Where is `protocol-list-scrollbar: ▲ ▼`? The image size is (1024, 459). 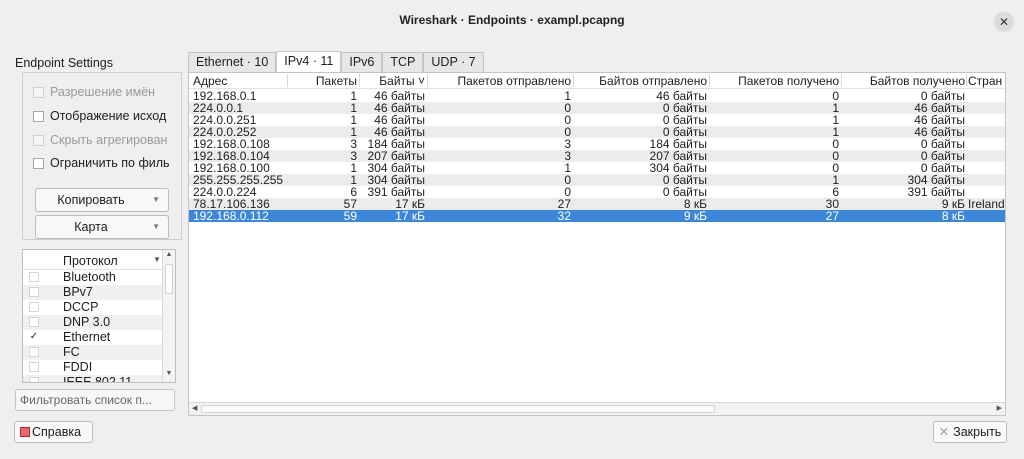 protocol-list-scrollbar: ▲ ▼ is located at coordinates (168, 316).